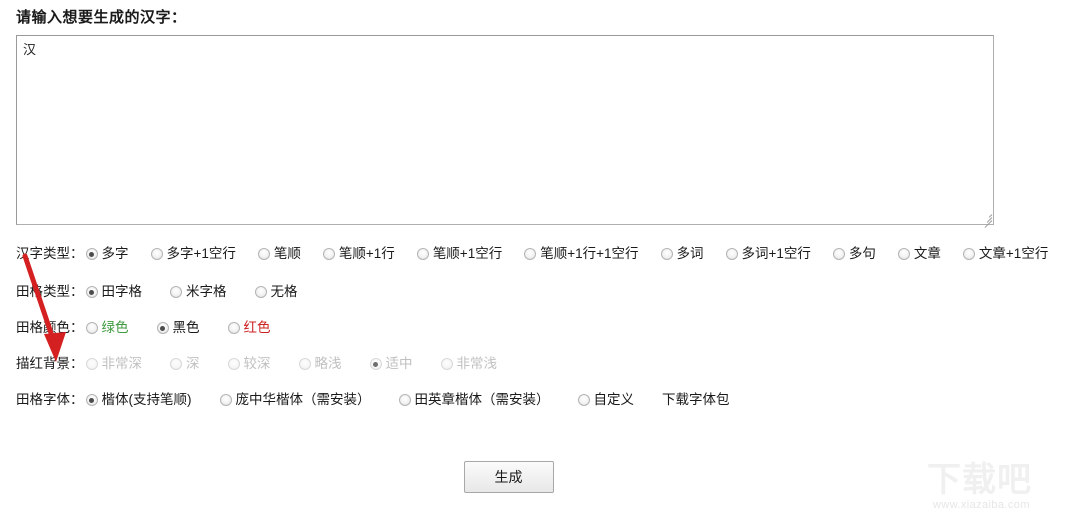 The width and height of the screenshot is (1071, 514). I want to click on radio-option-hanzi_type-9: 文章, so click(919, 254).